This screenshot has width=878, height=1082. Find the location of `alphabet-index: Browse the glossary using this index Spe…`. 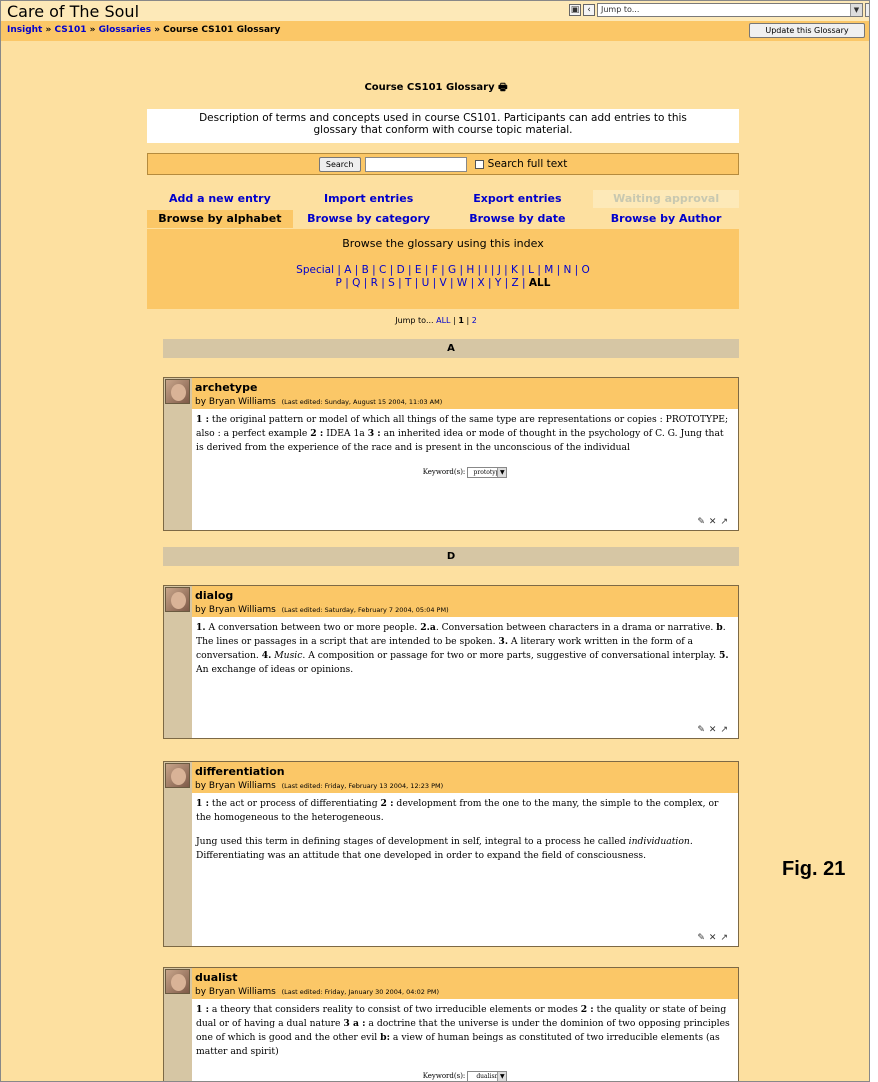

alphabet-index: Browse the glossary using this index Spe… is located at coordinates (443, 269).